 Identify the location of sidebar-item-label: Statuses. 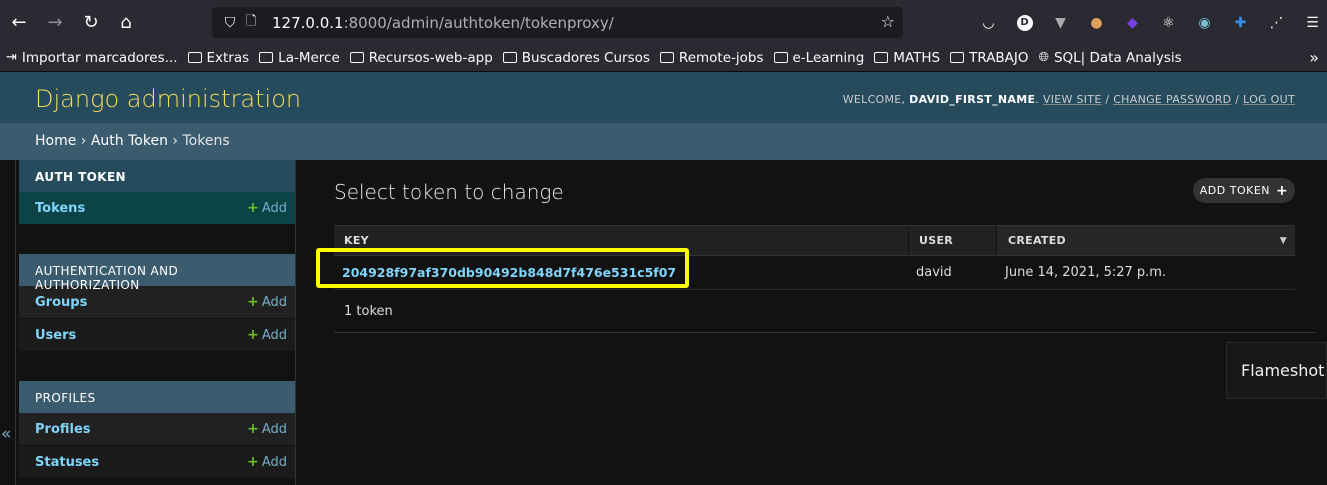
(67, 462).